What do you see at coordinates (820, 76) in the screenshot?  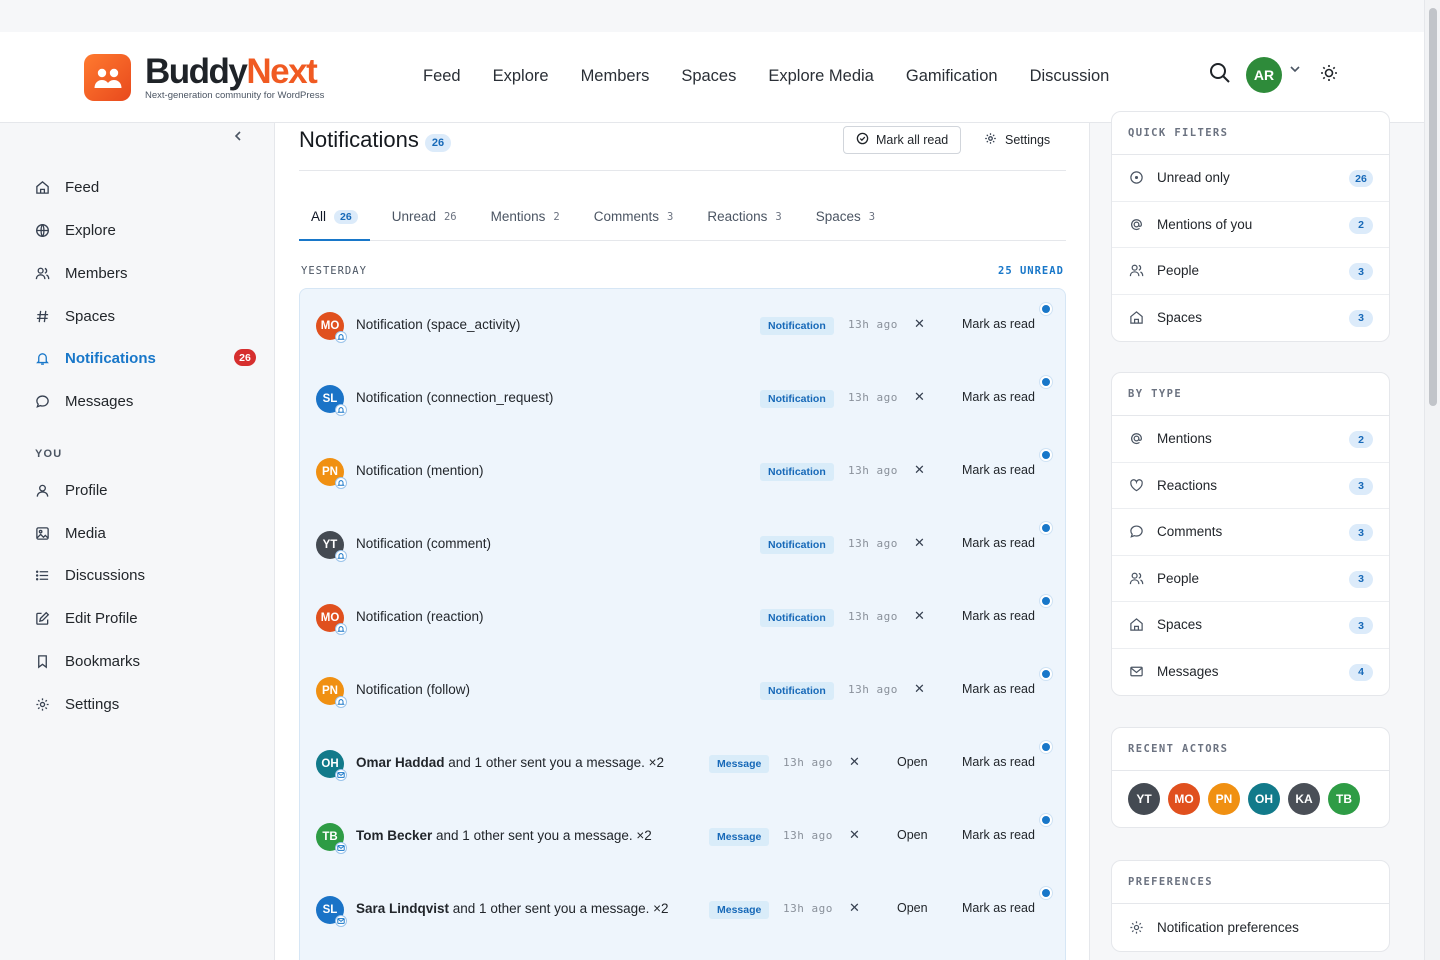 I see `nav-explore-media: Explore Media` at bounding box center [820, 76].